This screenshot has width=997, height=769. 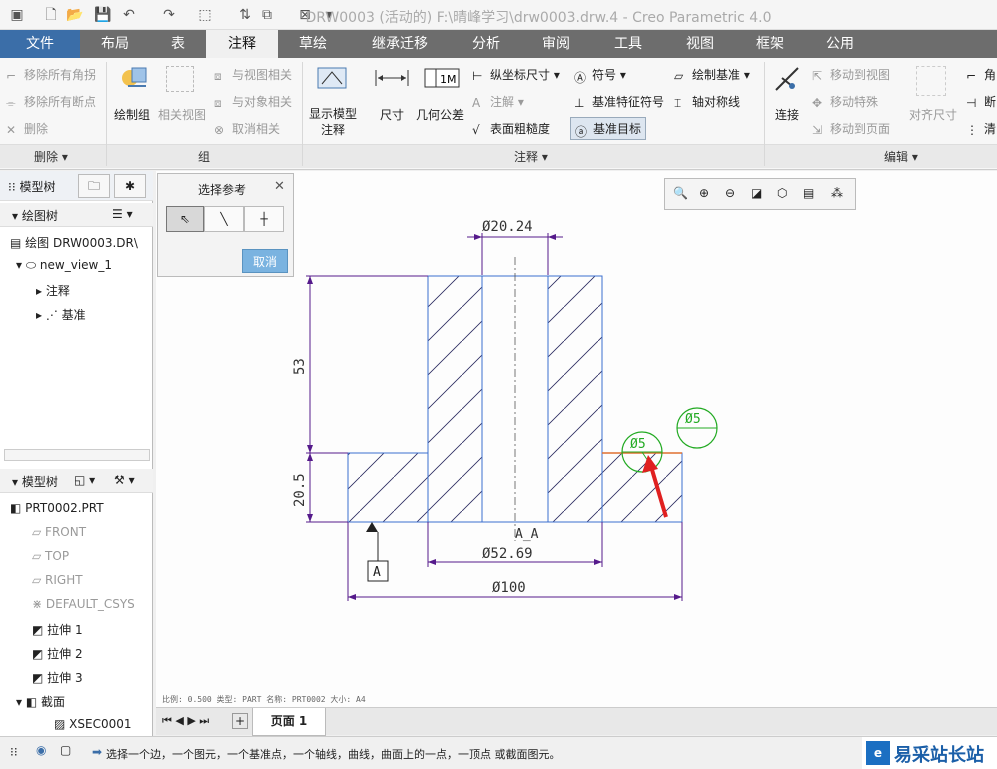 I want to click on align-dimensions-button: 对齐尺寸, so click(x=933, y=114).